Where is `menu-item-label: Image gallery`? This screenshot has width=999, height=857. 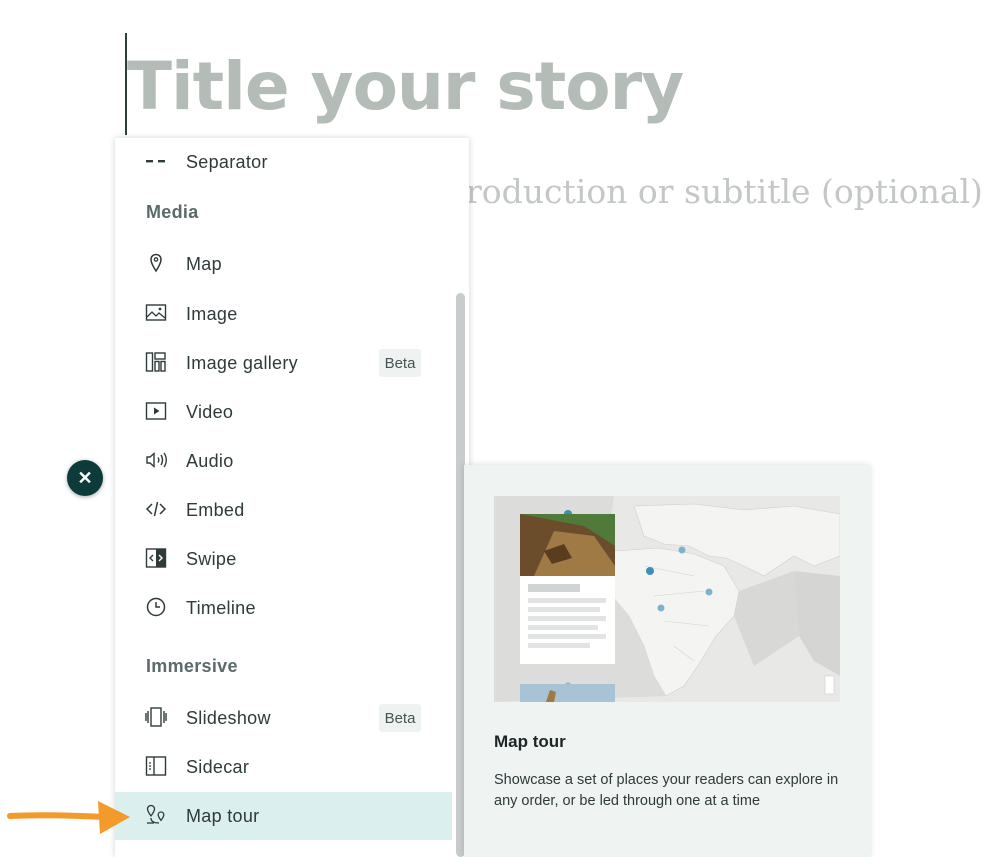
menu-item-label: Image gallery is located at coordinates (242, 362).